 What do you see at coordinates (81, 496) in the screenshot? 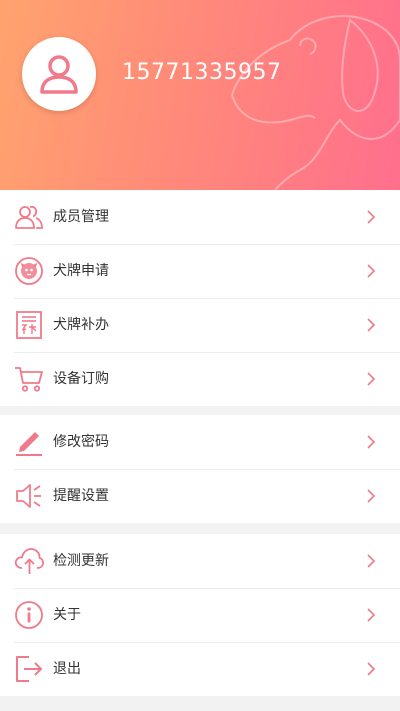
I see `menu-item-label: 提醒设置` at bounding box center [81, 496].